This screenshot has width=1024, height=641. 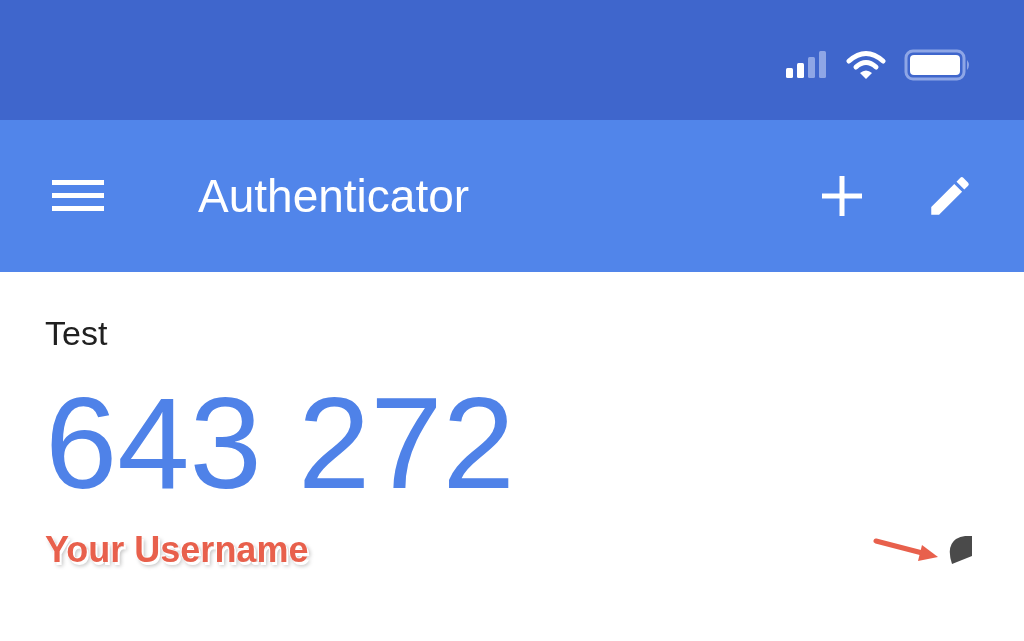 I want to click on username-annotation: Your Username, so click(x=177, y=550).